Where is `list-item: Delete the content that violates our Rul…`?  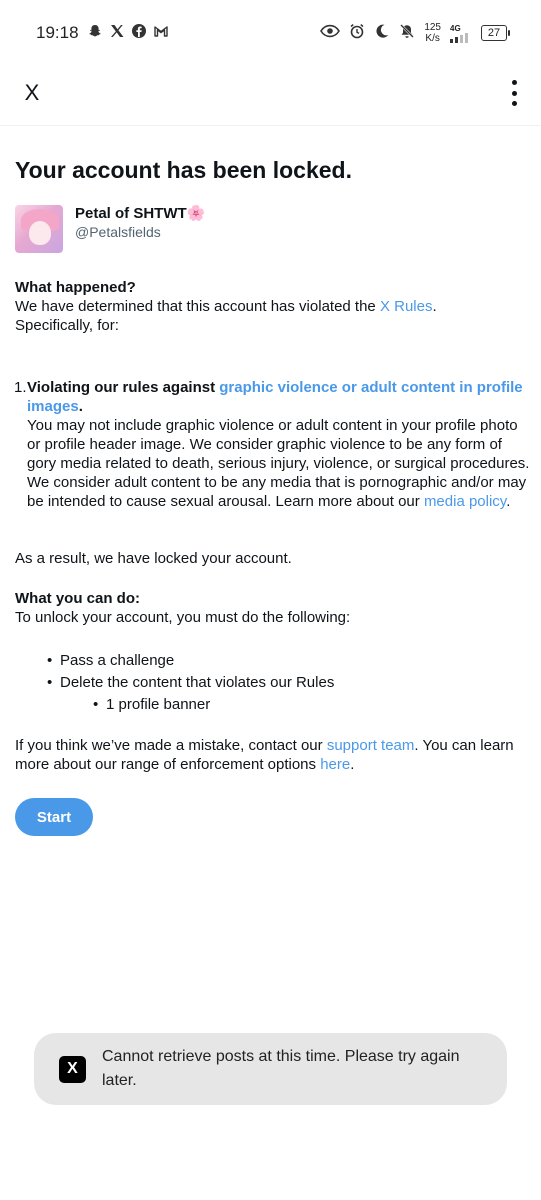 list-item: Delete the content that violates our Rul… is located at coordinates (288, 693).